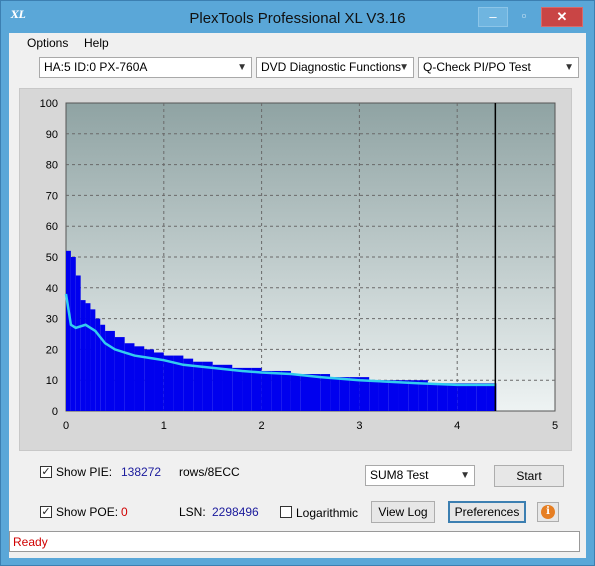 The image size is (595, 566). What do you see at coordinates (562, 17) in the screenshot?
I see `close-button: ✕` at bounding box center [562, 17].